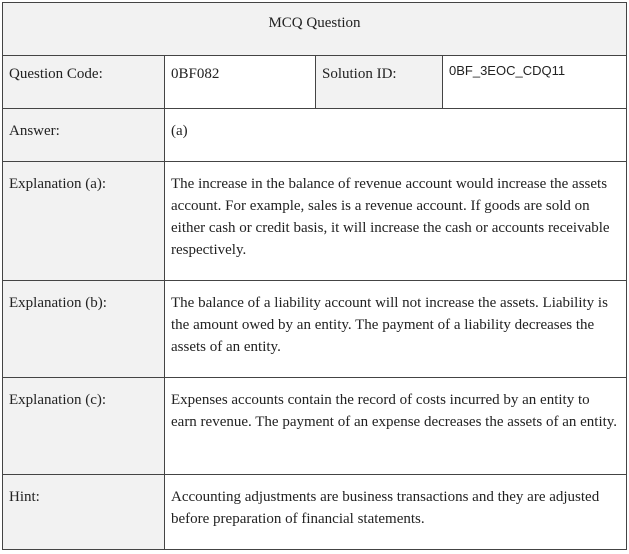 This screenshot has width=629, height=554. I want to click on question-code-label: Question Code:, so click(83, 82).